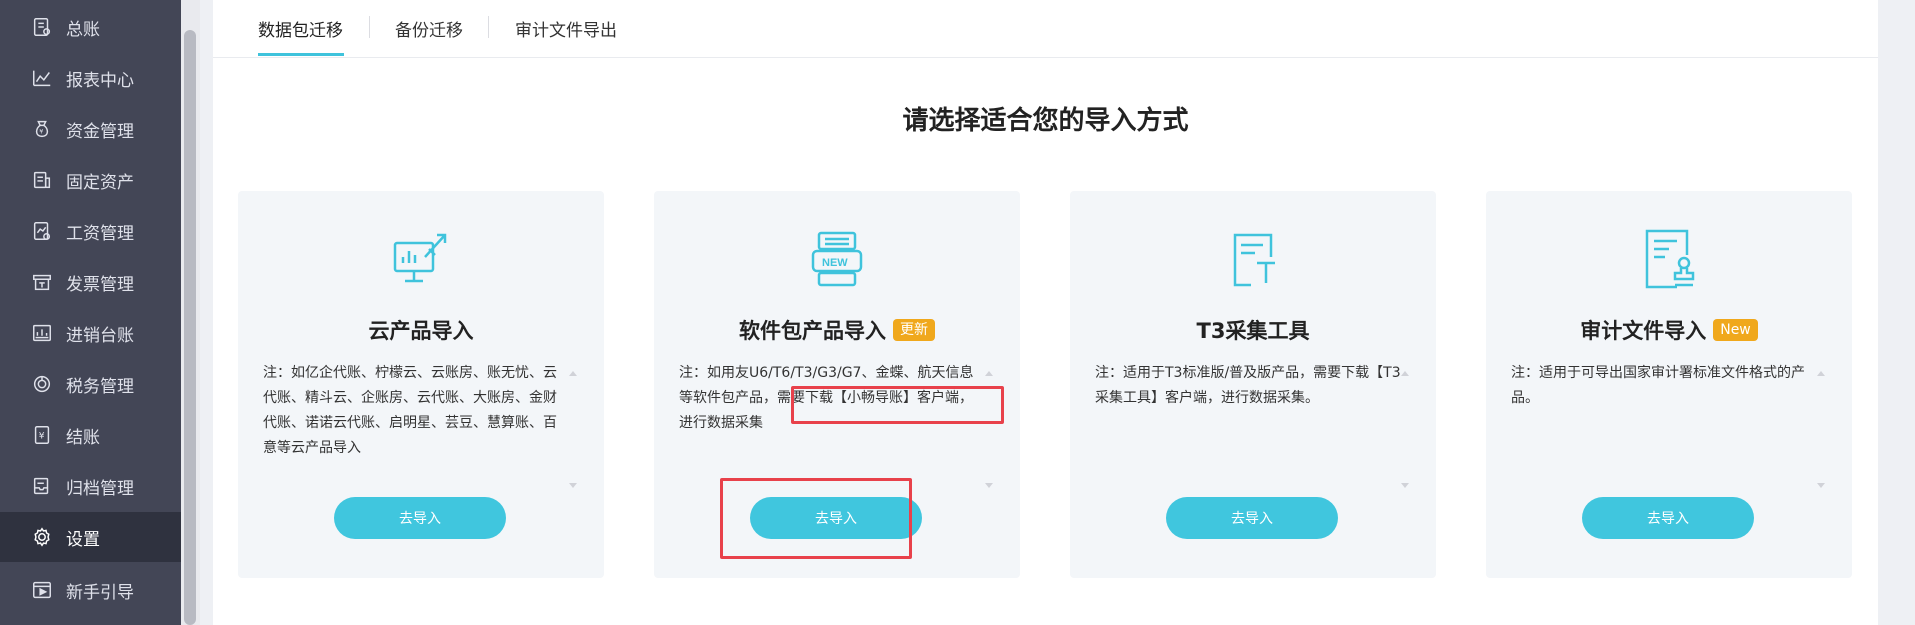  Describe the element at coordinates (42, 78) in the screenshot. I see `chart-icon` at that location.